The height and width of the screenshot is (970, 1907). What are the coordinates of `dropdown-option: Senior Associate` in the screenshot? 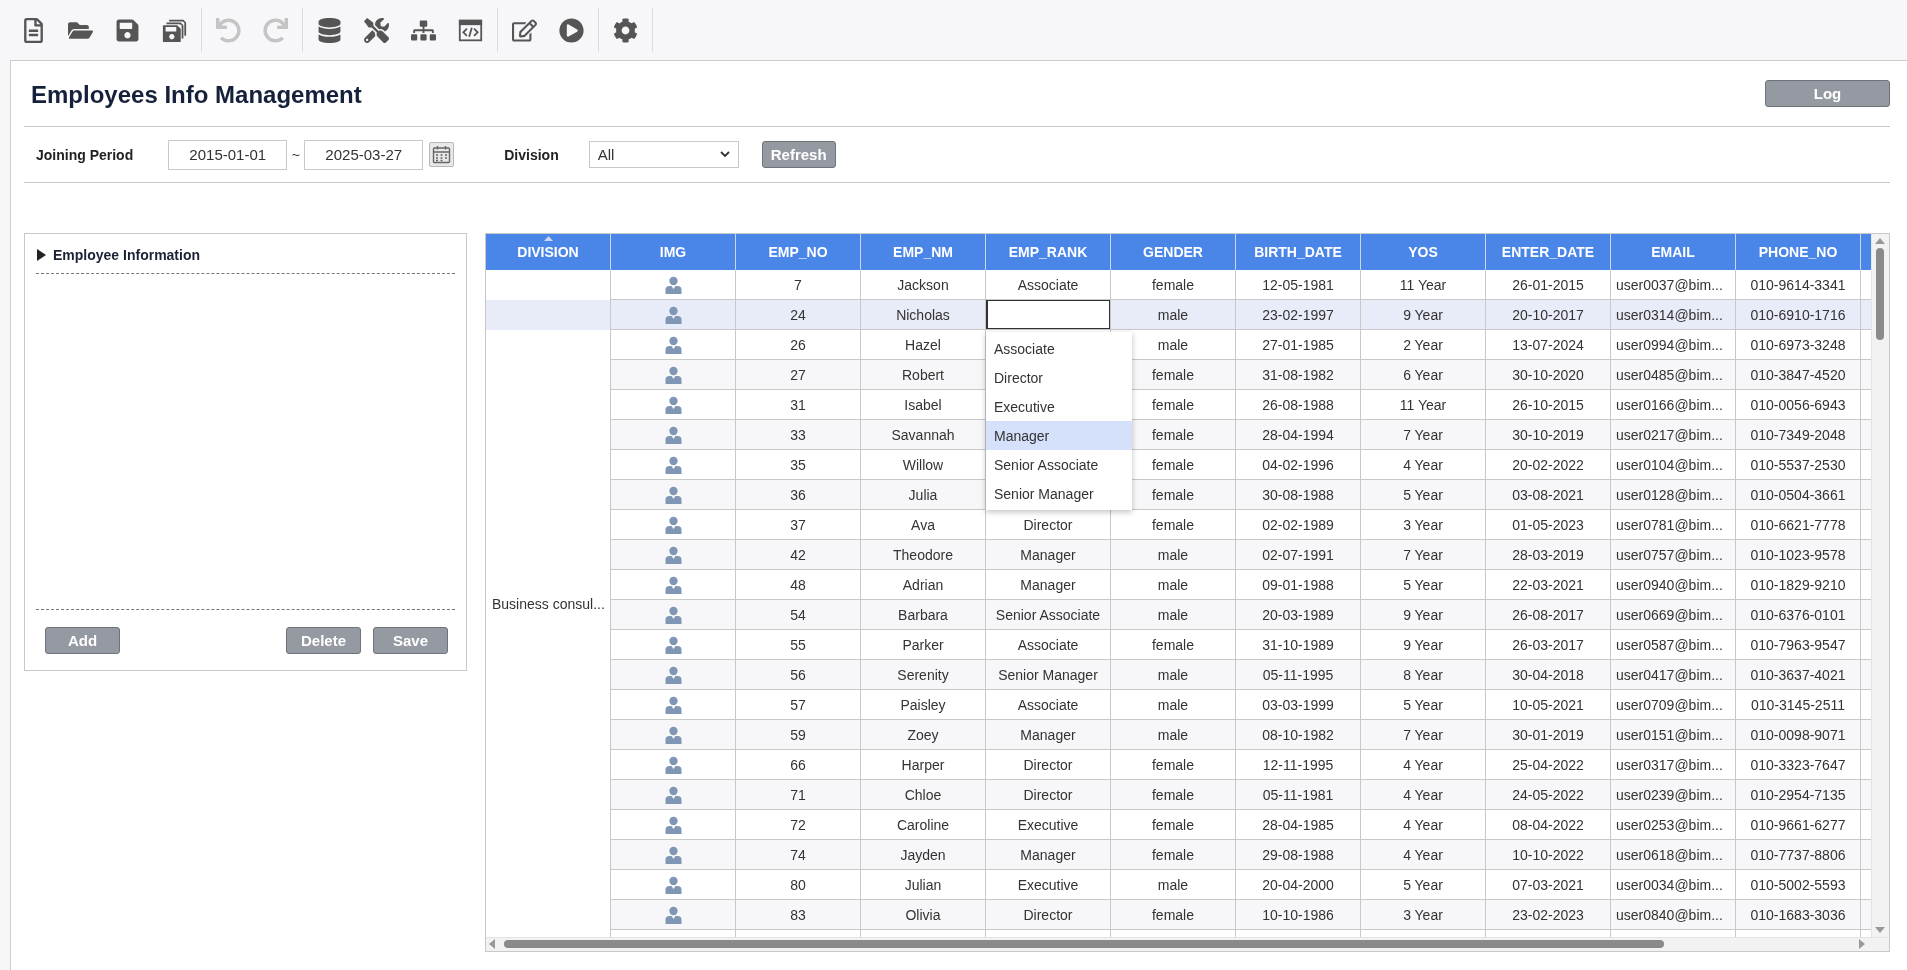 It's located at (1059, 464).